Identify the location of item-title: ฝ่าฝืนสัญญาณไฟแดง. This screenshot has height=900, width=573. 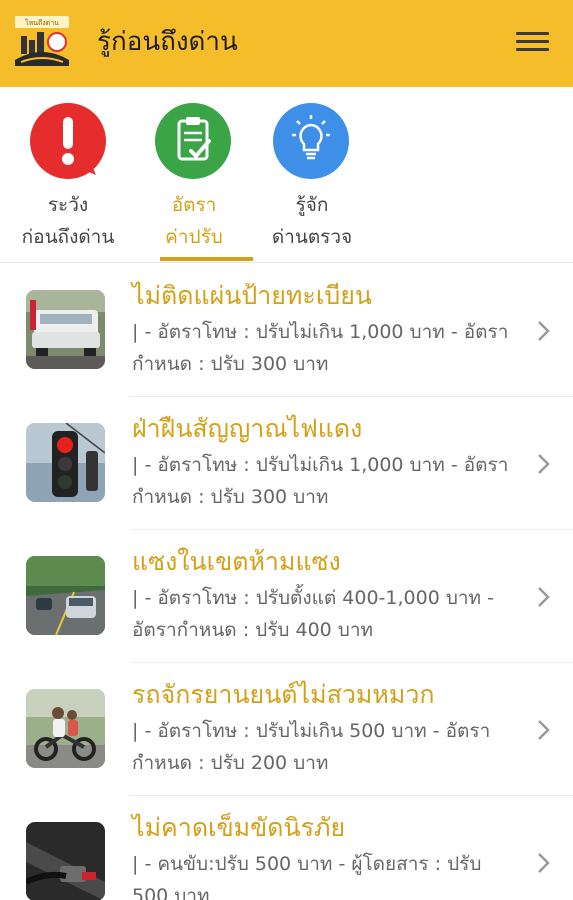
(247, 428).